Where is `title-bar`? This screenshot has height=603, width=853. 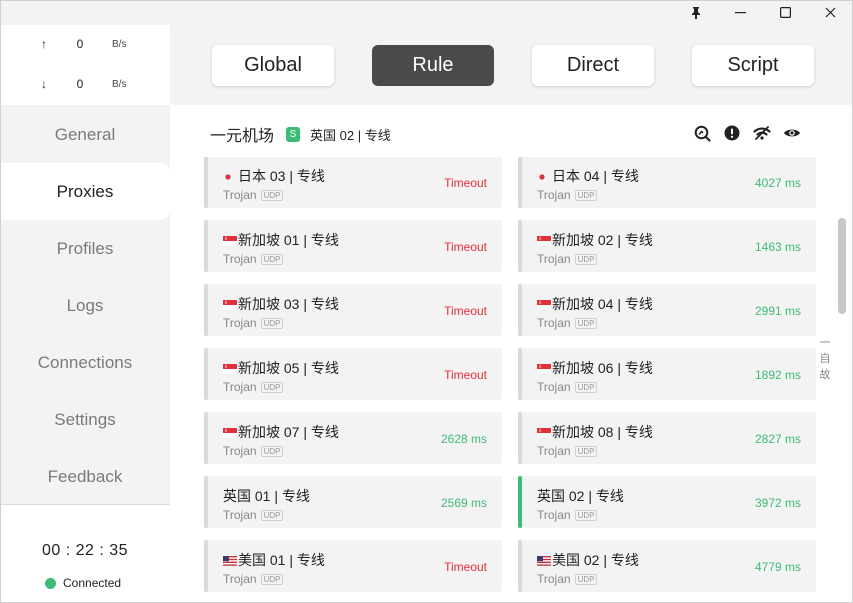
title-bar is located at coordinates (426, 12).